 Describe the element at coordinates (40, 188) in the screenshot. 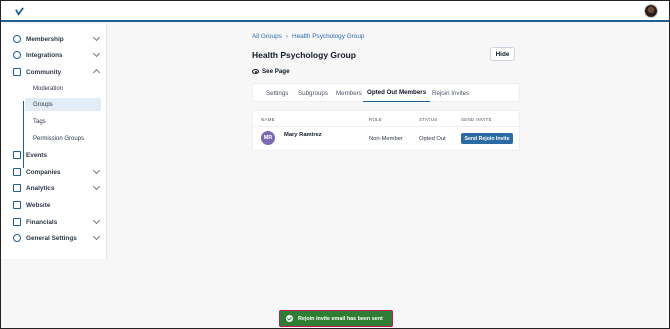

I see `sidebar-item-label: Analytics` at that location.